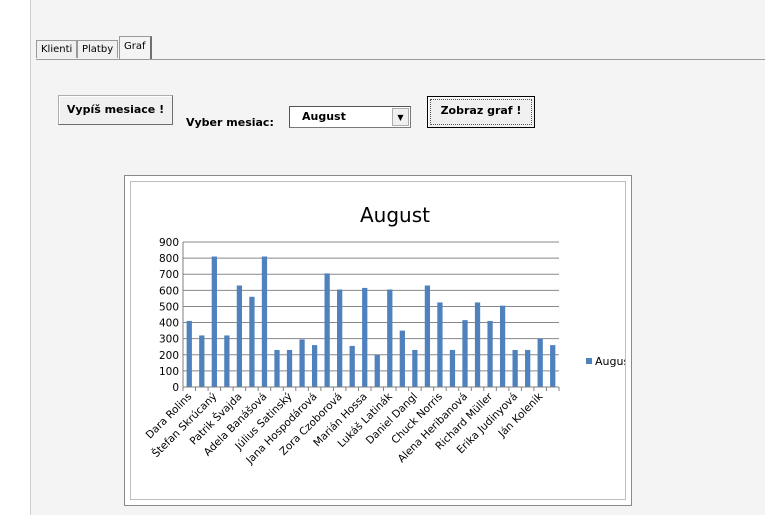  Describe the element at coordinates (169, 324) in the screenshot. I see `y-tick-label: 400` at that location.